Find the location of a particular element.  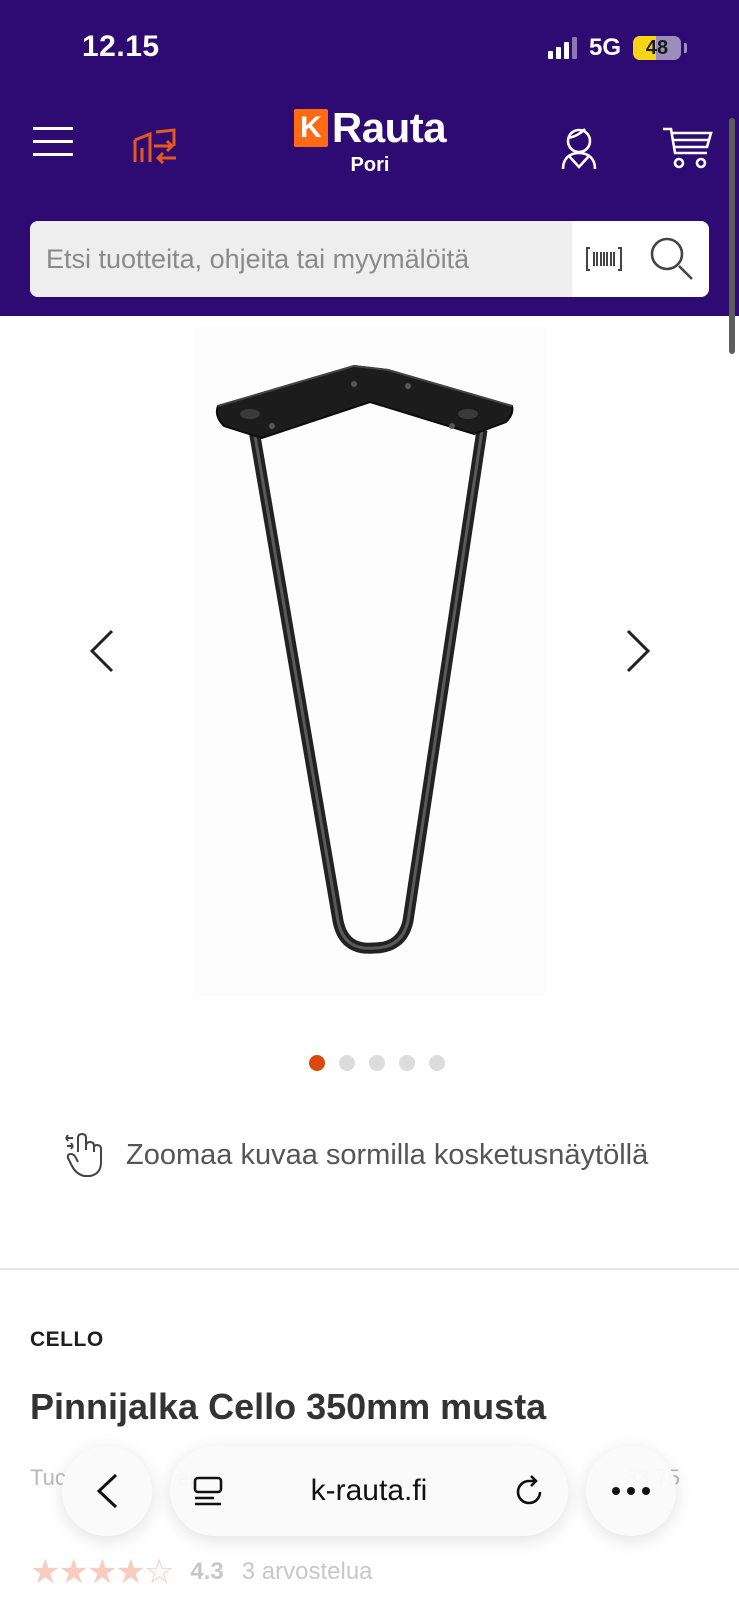

more-icon is located at coordinates (631, 1491).